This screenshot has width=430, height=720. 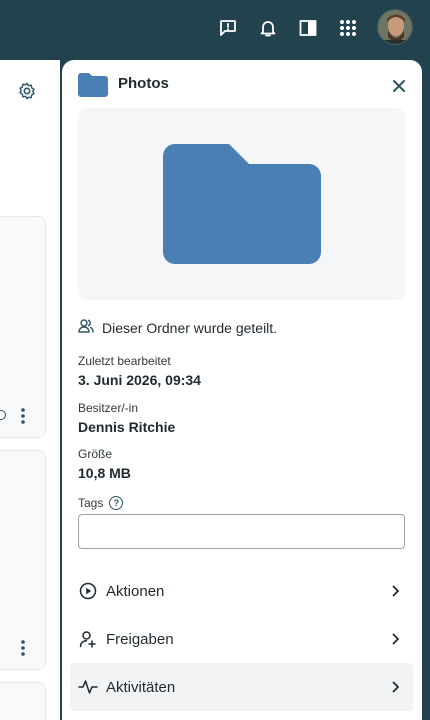 I want to click on size-info: Größe 10,8 MB, so click(x=104, y=464).